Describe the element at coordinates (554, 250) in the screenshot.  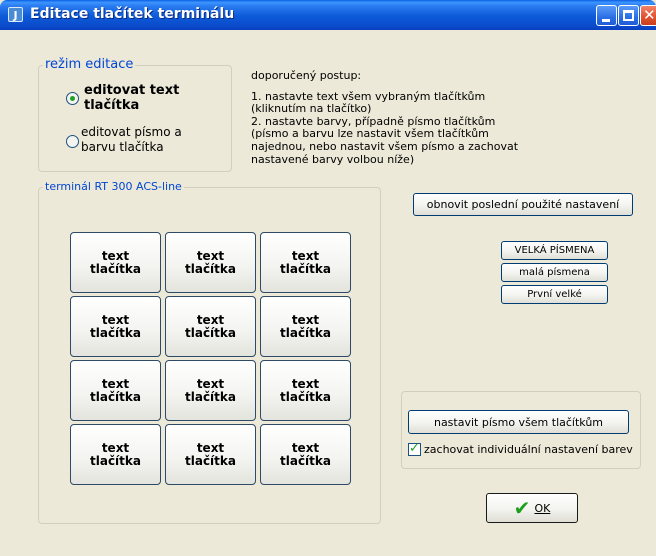
I see `uppercase-button: VELKÁ PÍSMENA` at that location.